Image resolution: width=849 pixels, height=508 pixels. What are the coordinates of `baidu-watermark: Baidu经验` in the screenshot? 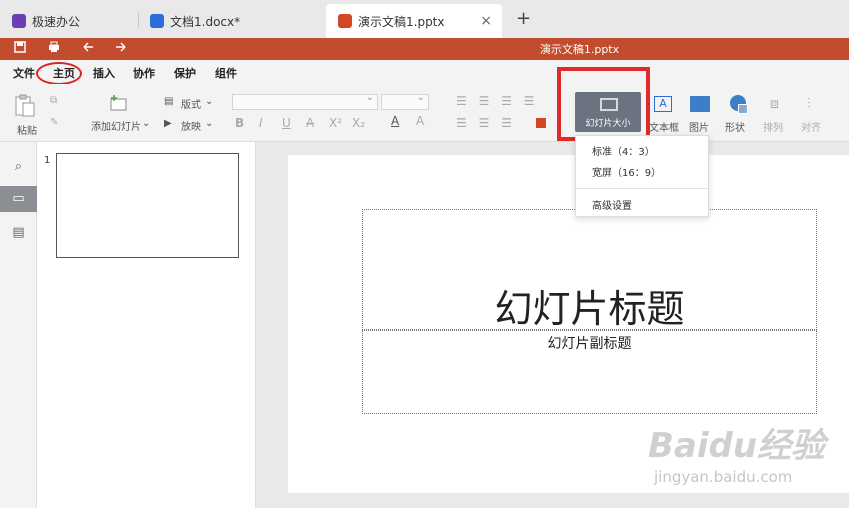 It's located at (737, 446).